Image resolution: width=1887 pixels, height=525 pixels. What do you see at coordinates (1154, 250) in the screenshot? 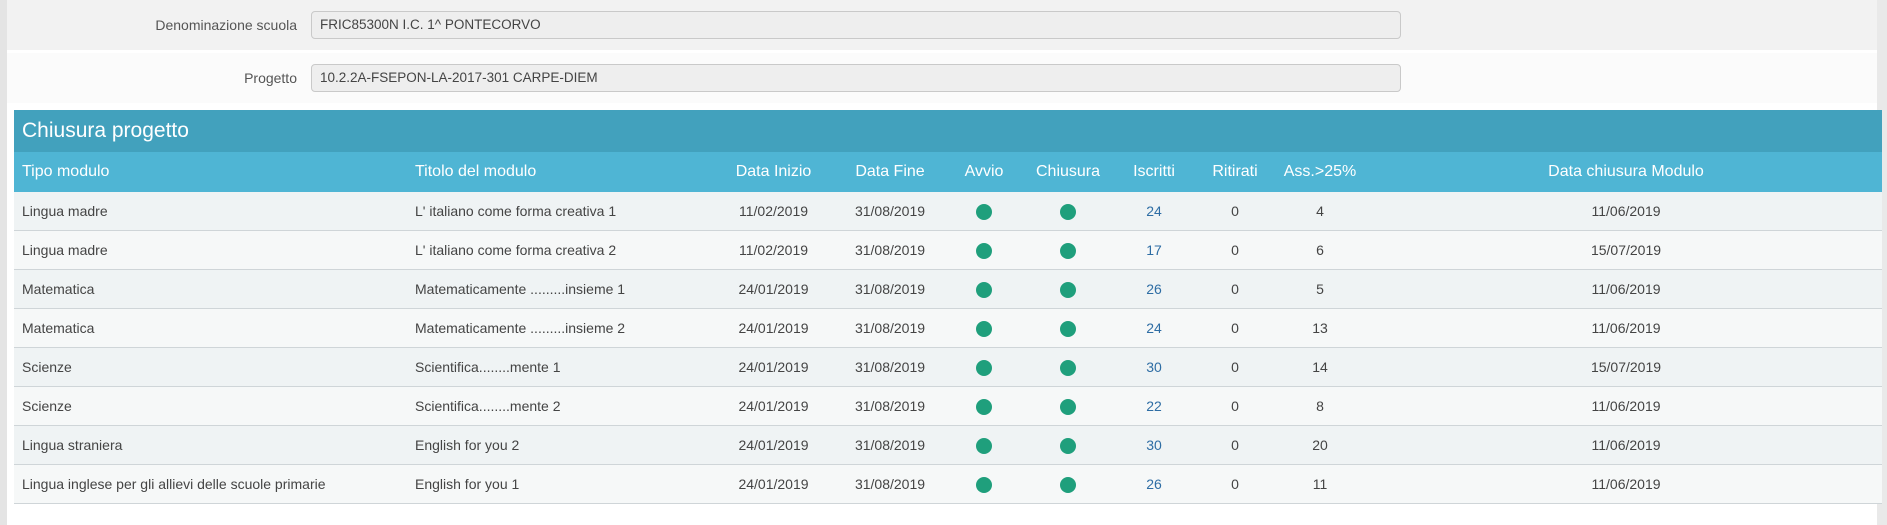
I see `iscritti-link: 17` at bounding box center [1154, 250].